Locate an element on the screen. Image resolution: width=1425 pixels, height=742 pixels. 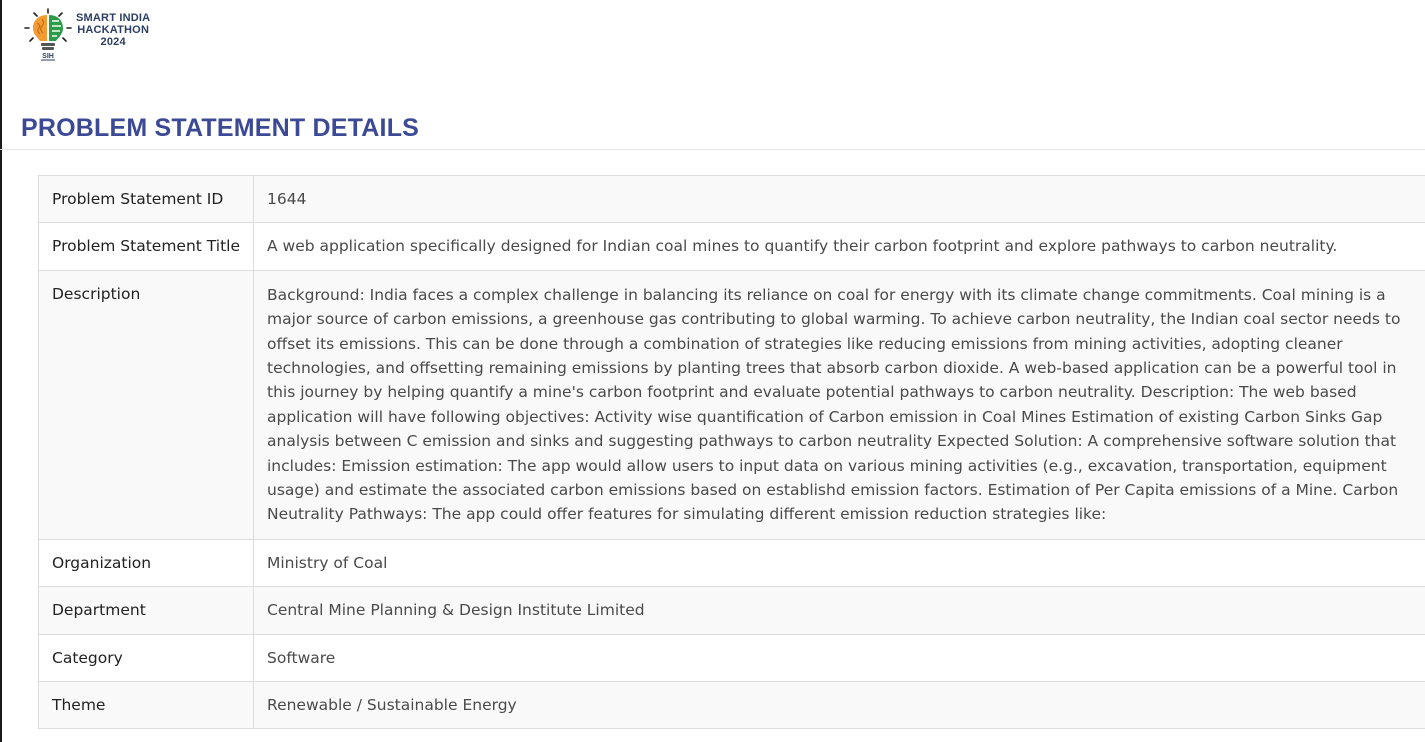
window-left-edge is located at coordinates (1, 371).